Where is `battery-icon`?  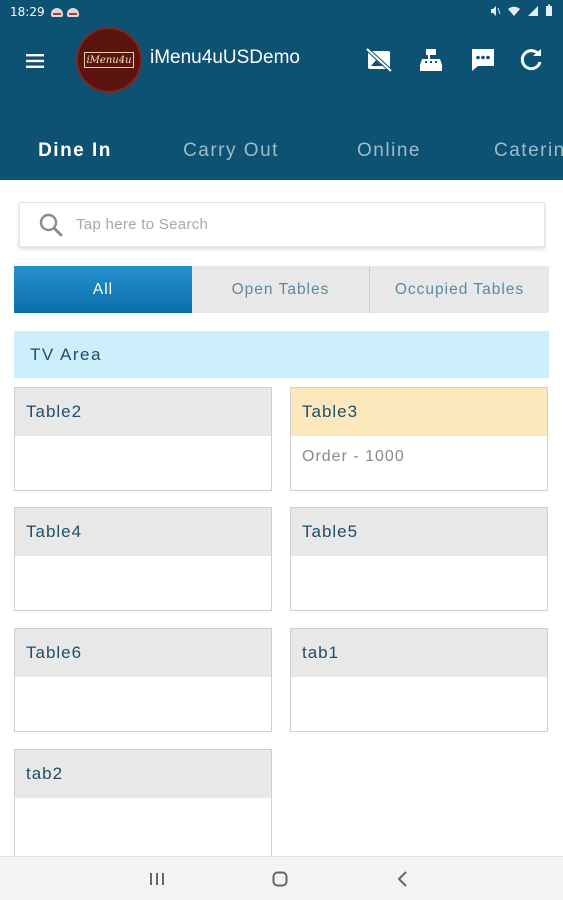 battery-icon is located at coordinates (549, 10).